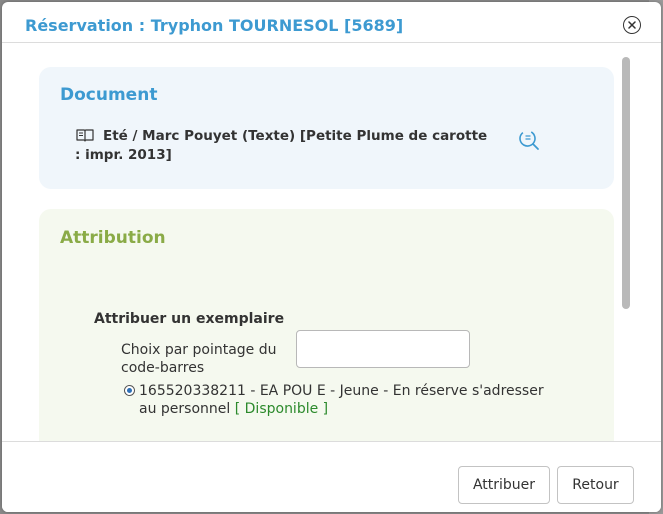  I want to click on close-icon, so click(632, 25).